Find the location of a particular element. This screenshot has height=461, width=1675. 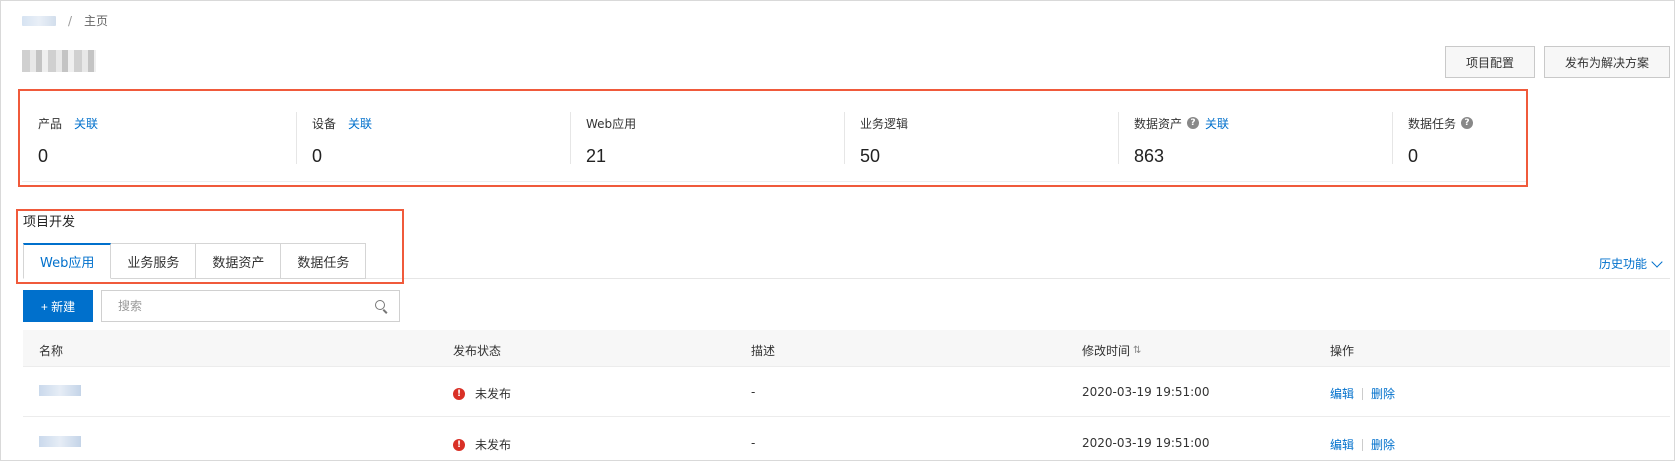

search-input is located at coordinates (235, 306).